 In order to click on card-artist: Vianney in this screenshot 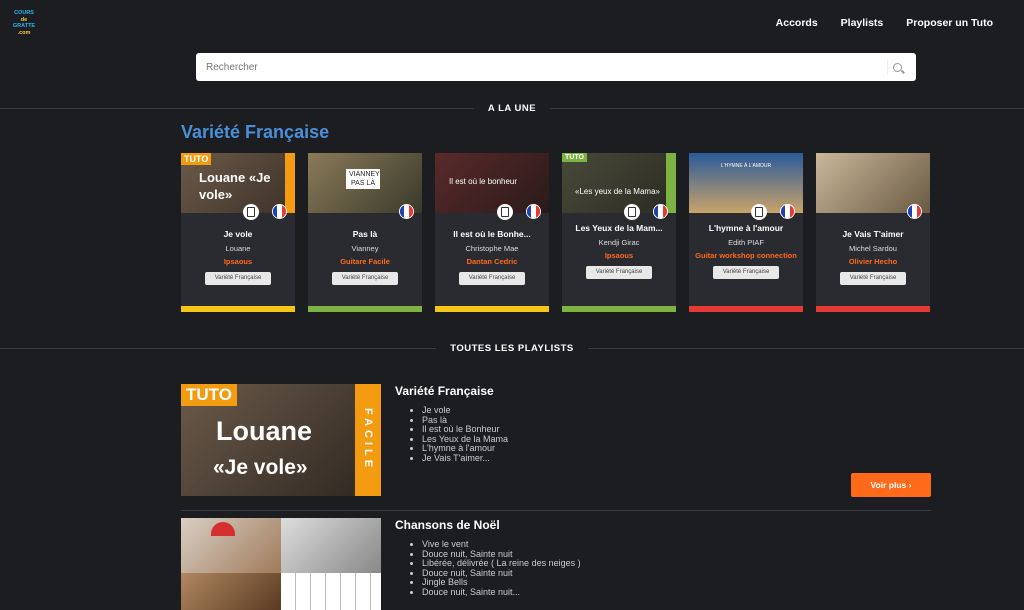, I will do `click(365, 248)`.